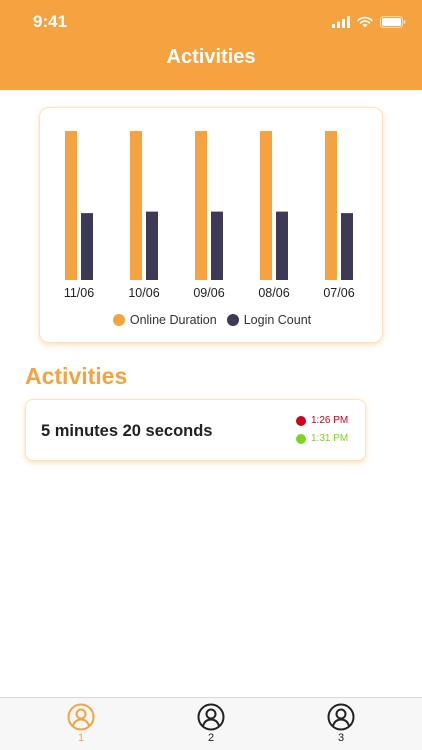  I want to click on legend-item: Login Count, so click(269, 320).